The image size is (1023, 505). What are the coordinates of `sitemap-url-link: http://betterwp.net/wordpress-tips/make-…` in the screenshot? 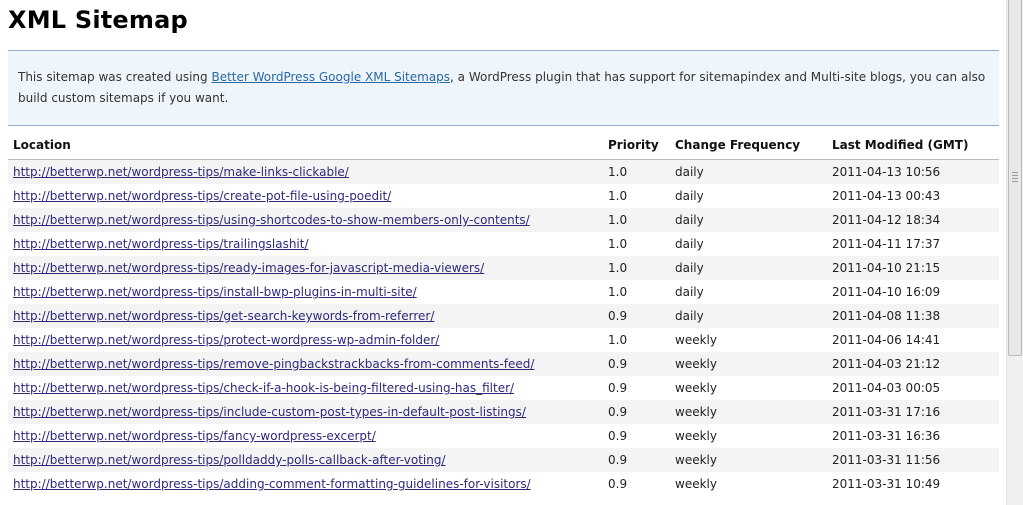 It's located at (181, 172).